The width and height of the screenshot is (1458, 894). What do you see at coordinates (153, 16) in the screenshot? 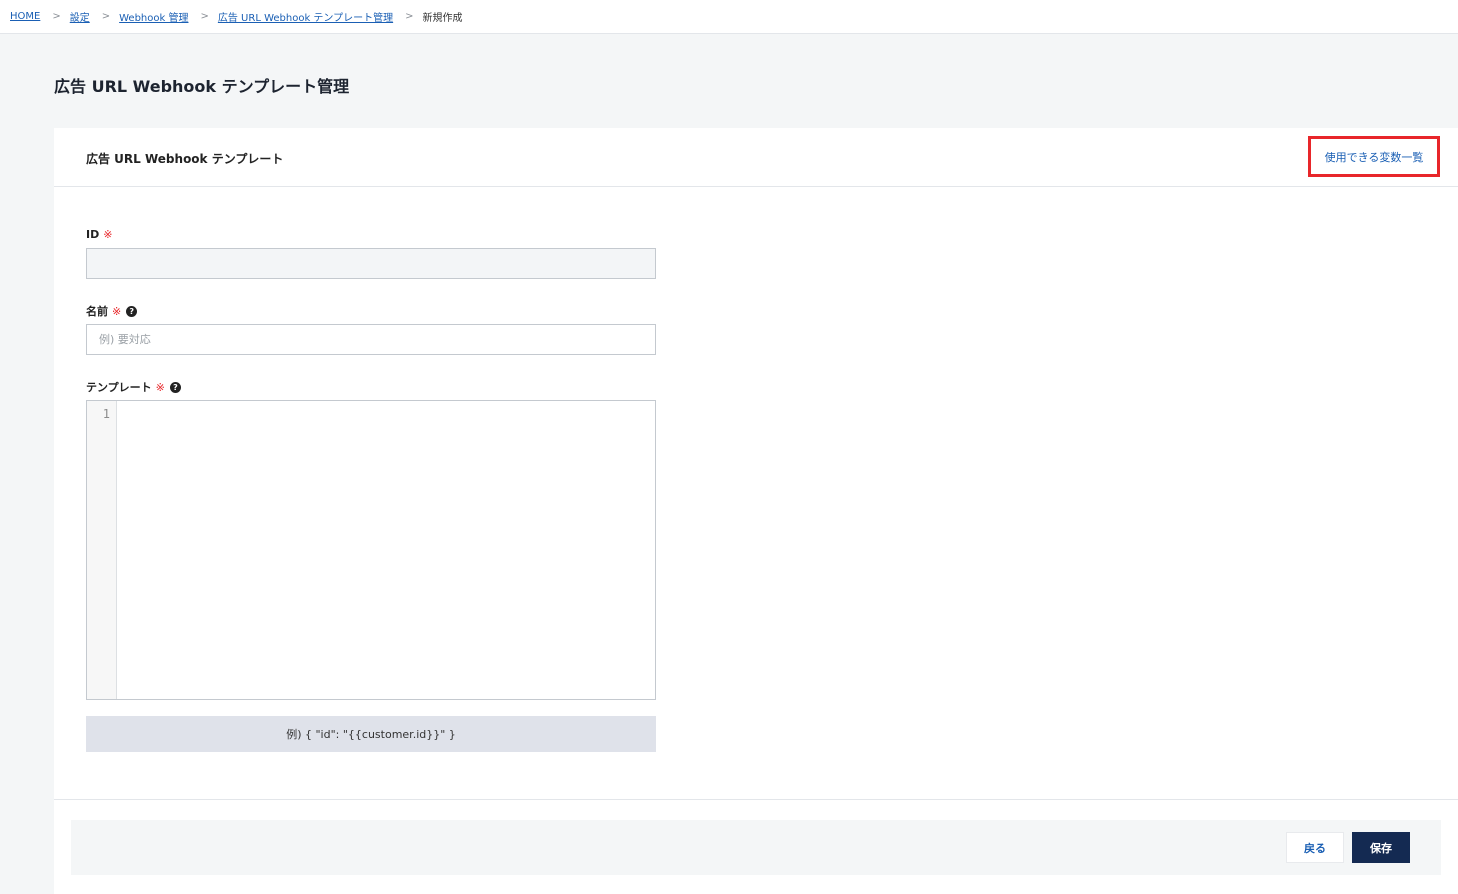
I see `breadcrumb-webhook: Webhook 管理` at bounding box center [153, 16].